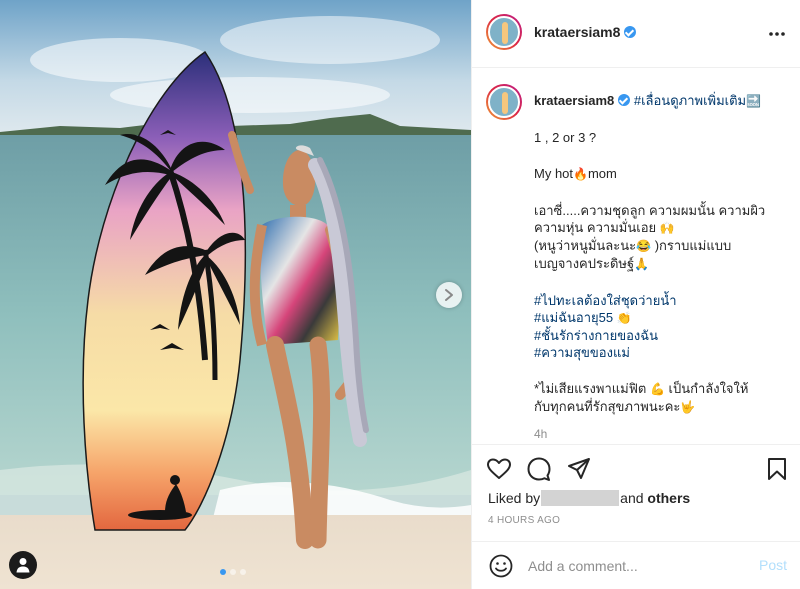 This screenshot has height=589, width=800. I want to click on emoji: 🤟, so click(688, 407).